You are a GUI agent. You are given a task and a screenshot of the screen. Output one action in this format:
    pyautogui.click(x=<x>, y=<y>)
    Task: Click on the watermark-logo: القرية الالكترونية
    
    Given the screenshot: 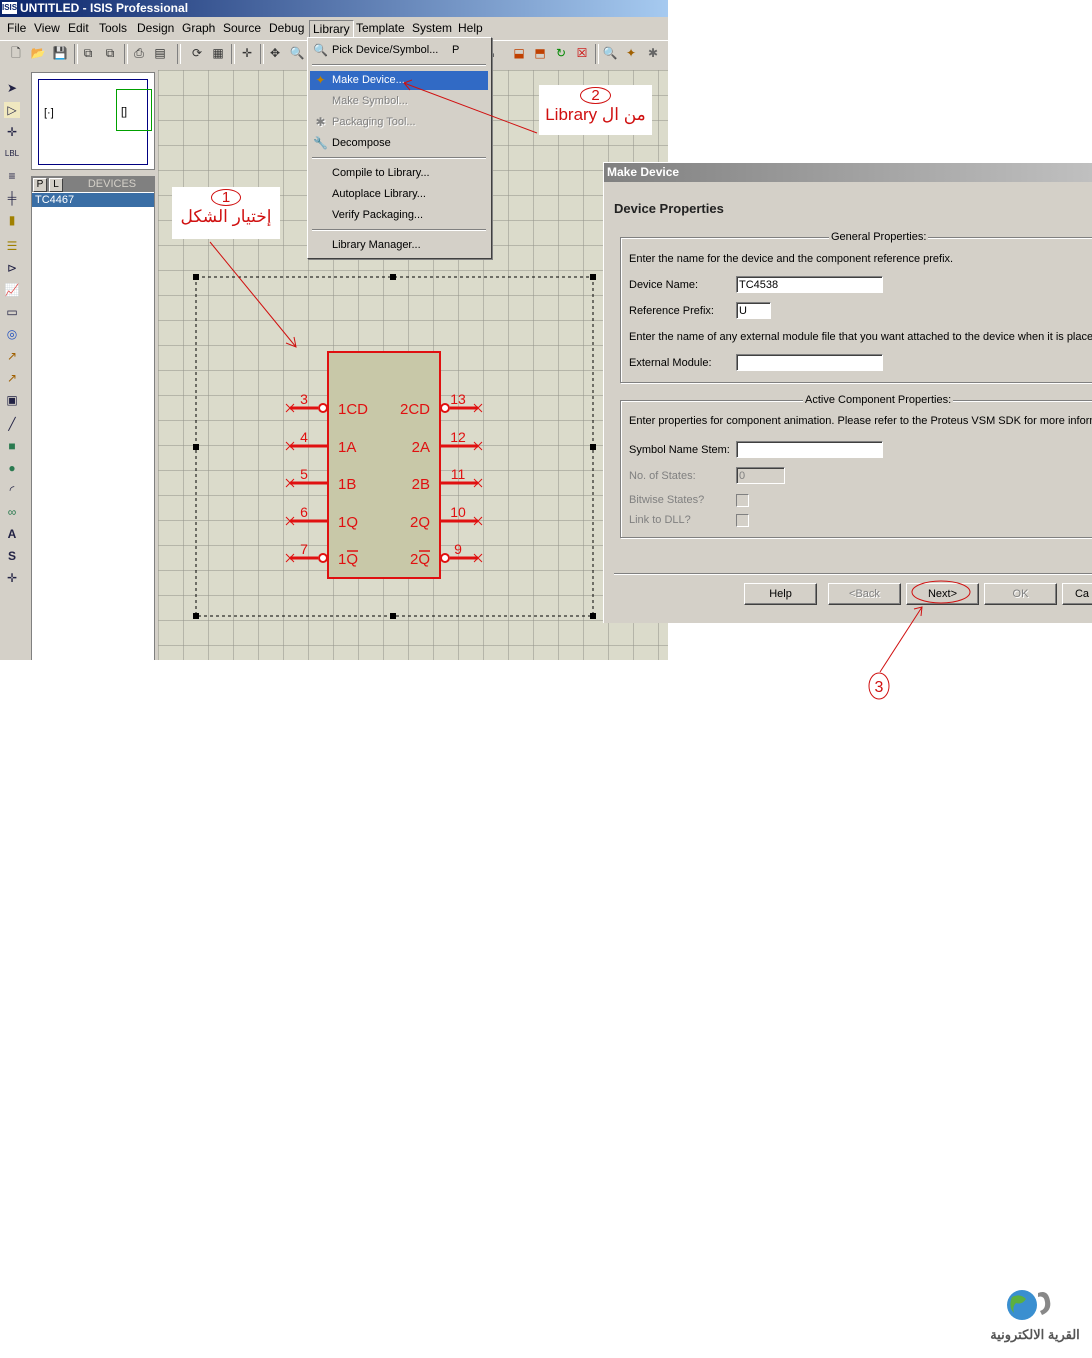 What is the action you would take?
    pyautogui.click(x=1035, y=1317)
    